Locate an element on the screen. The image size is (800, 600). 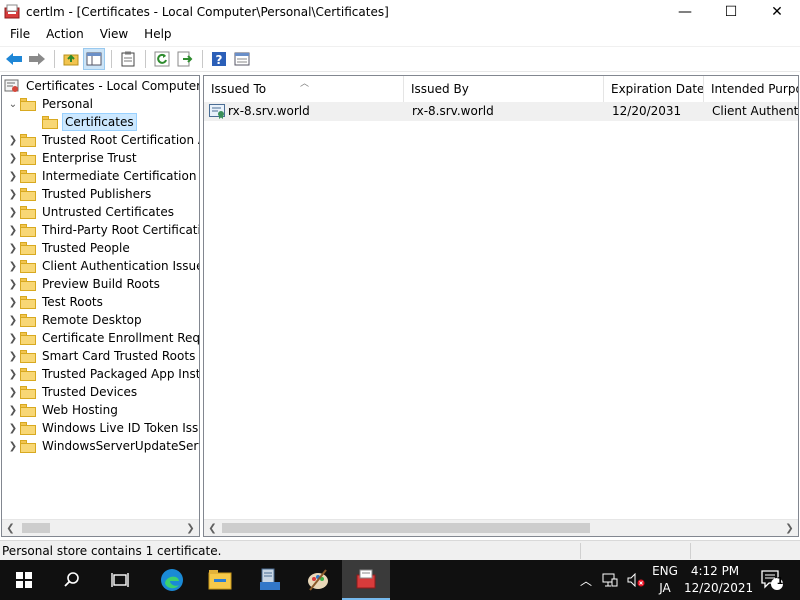
details-horizontal-scrollbar: ❮ ❯ is located at coordinates (501, 527).